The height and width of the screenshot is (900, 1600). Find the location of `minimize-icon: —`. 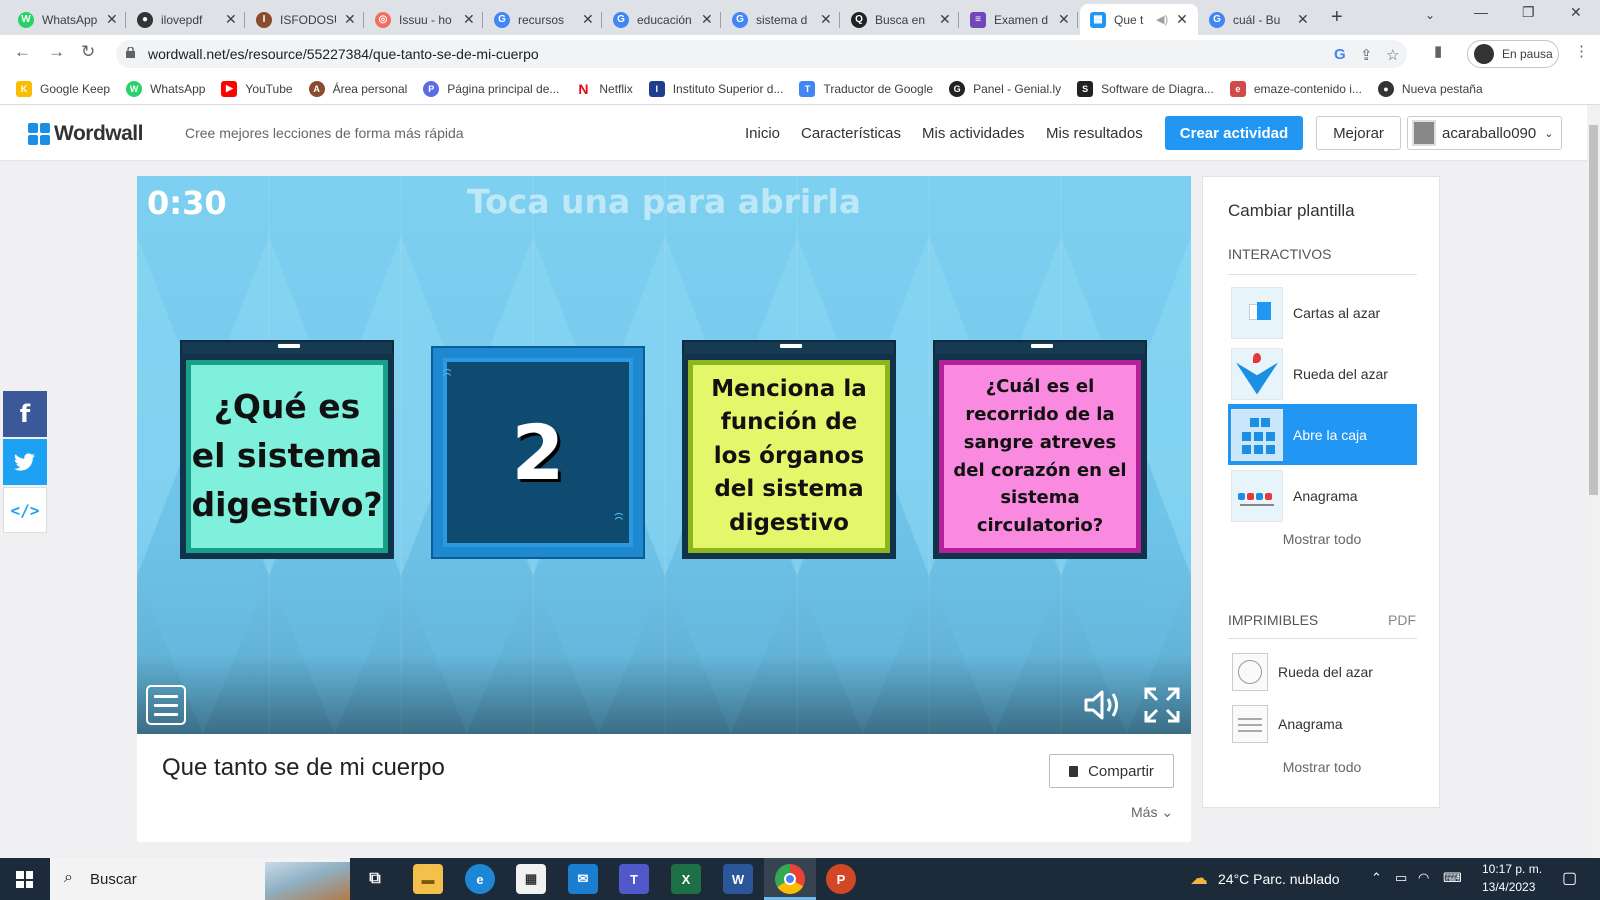

minimize-icon: — is located at coordinates (1481, 12).